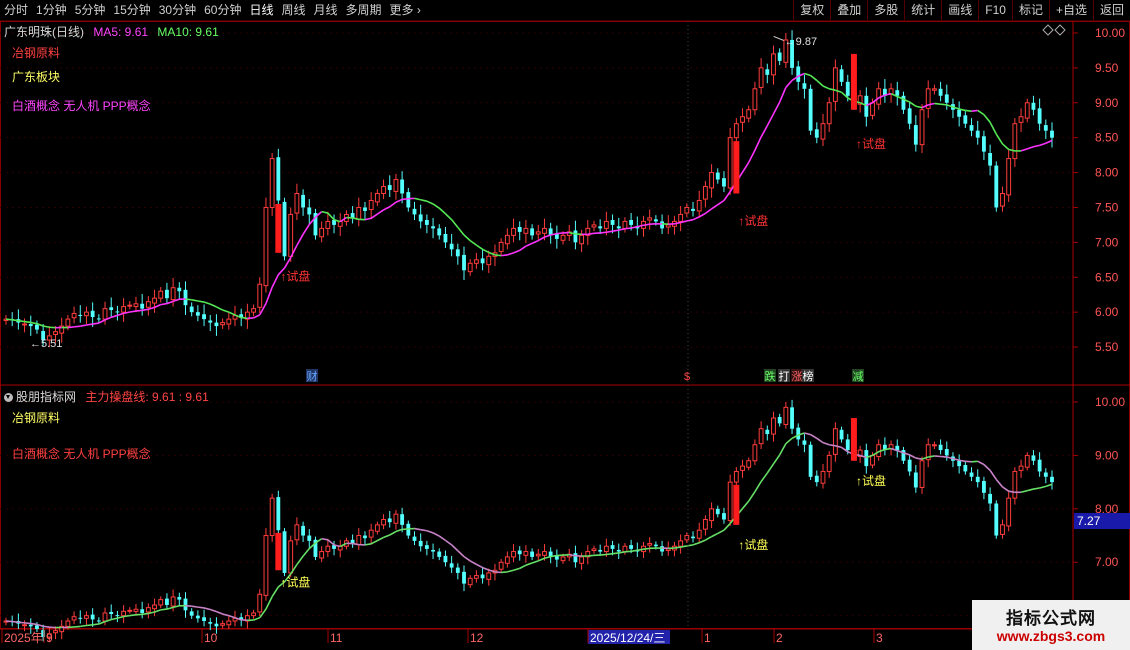 Image resolution: width=1130 pixels, height=650 pixels. What do you see at coordinates (1070, 10) in the screenshot?
I see `toolbar-action-7: +自选` at bounding box center [1070, 10].